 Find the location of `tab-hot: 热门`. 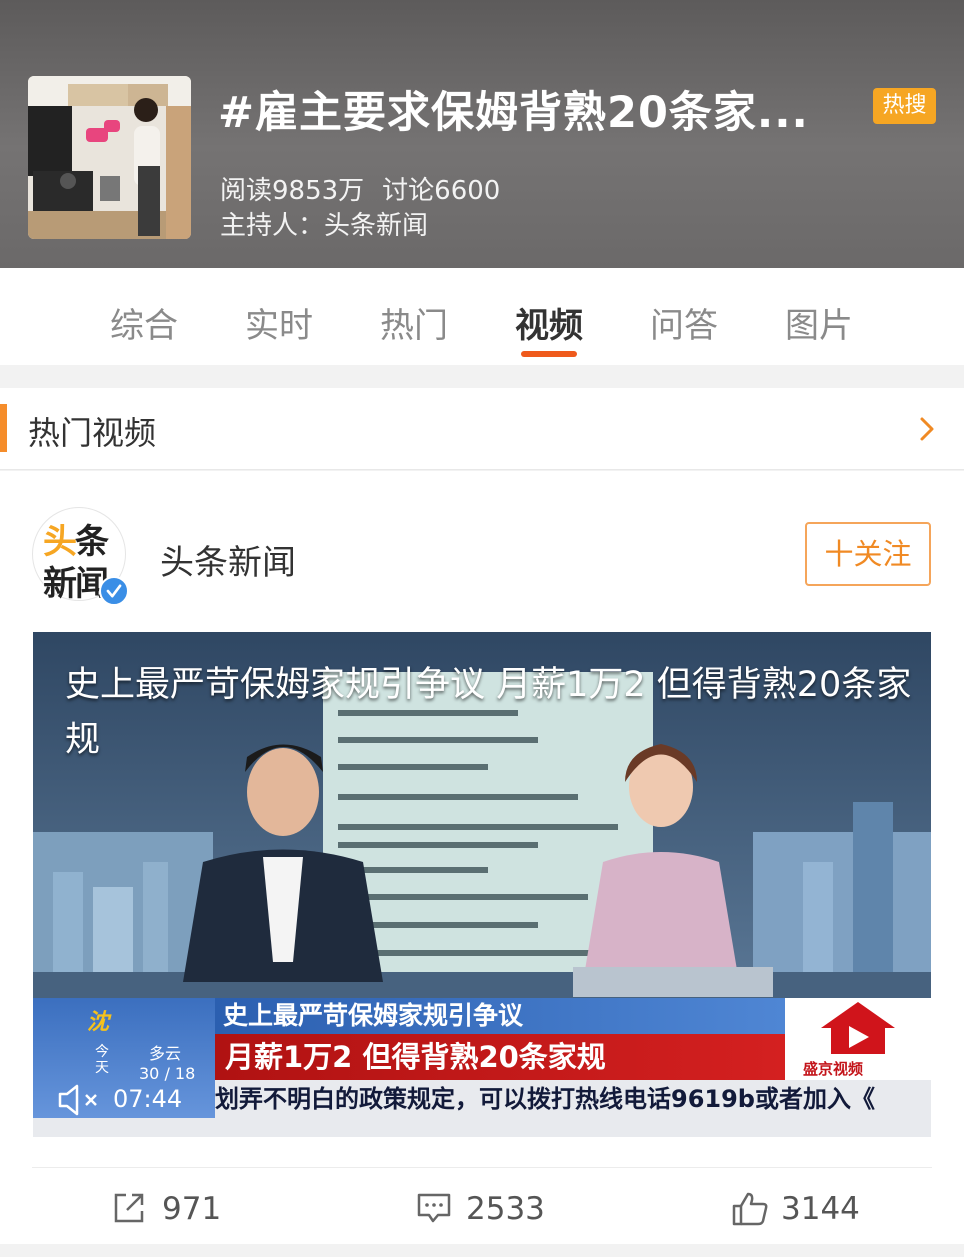

tab-hot: 热门 is located at coordinates (414, 322).